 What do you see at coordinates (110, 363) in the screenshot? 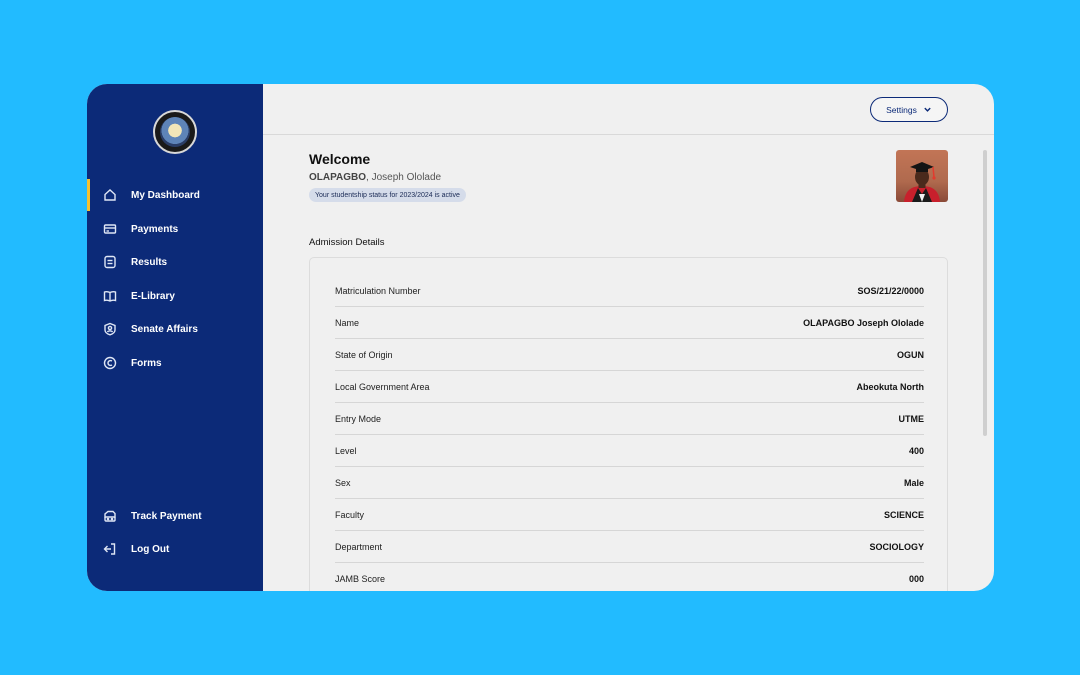
I see `form-icon` at bounding box center [110, 363].